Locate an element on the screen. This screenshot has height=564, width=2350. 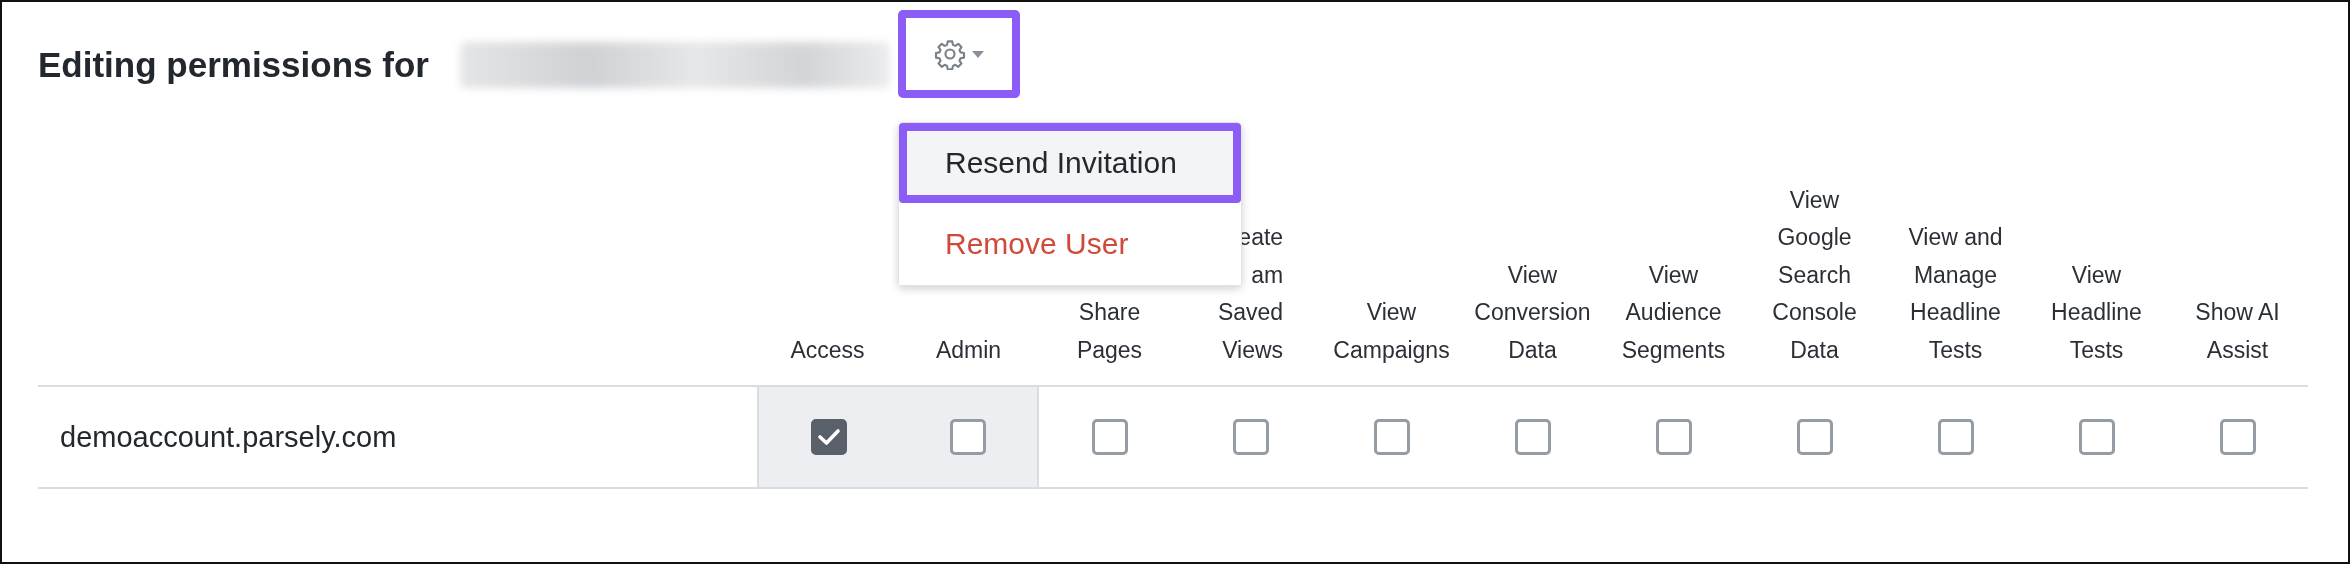
check-icon is located at coordinates (828, 437).